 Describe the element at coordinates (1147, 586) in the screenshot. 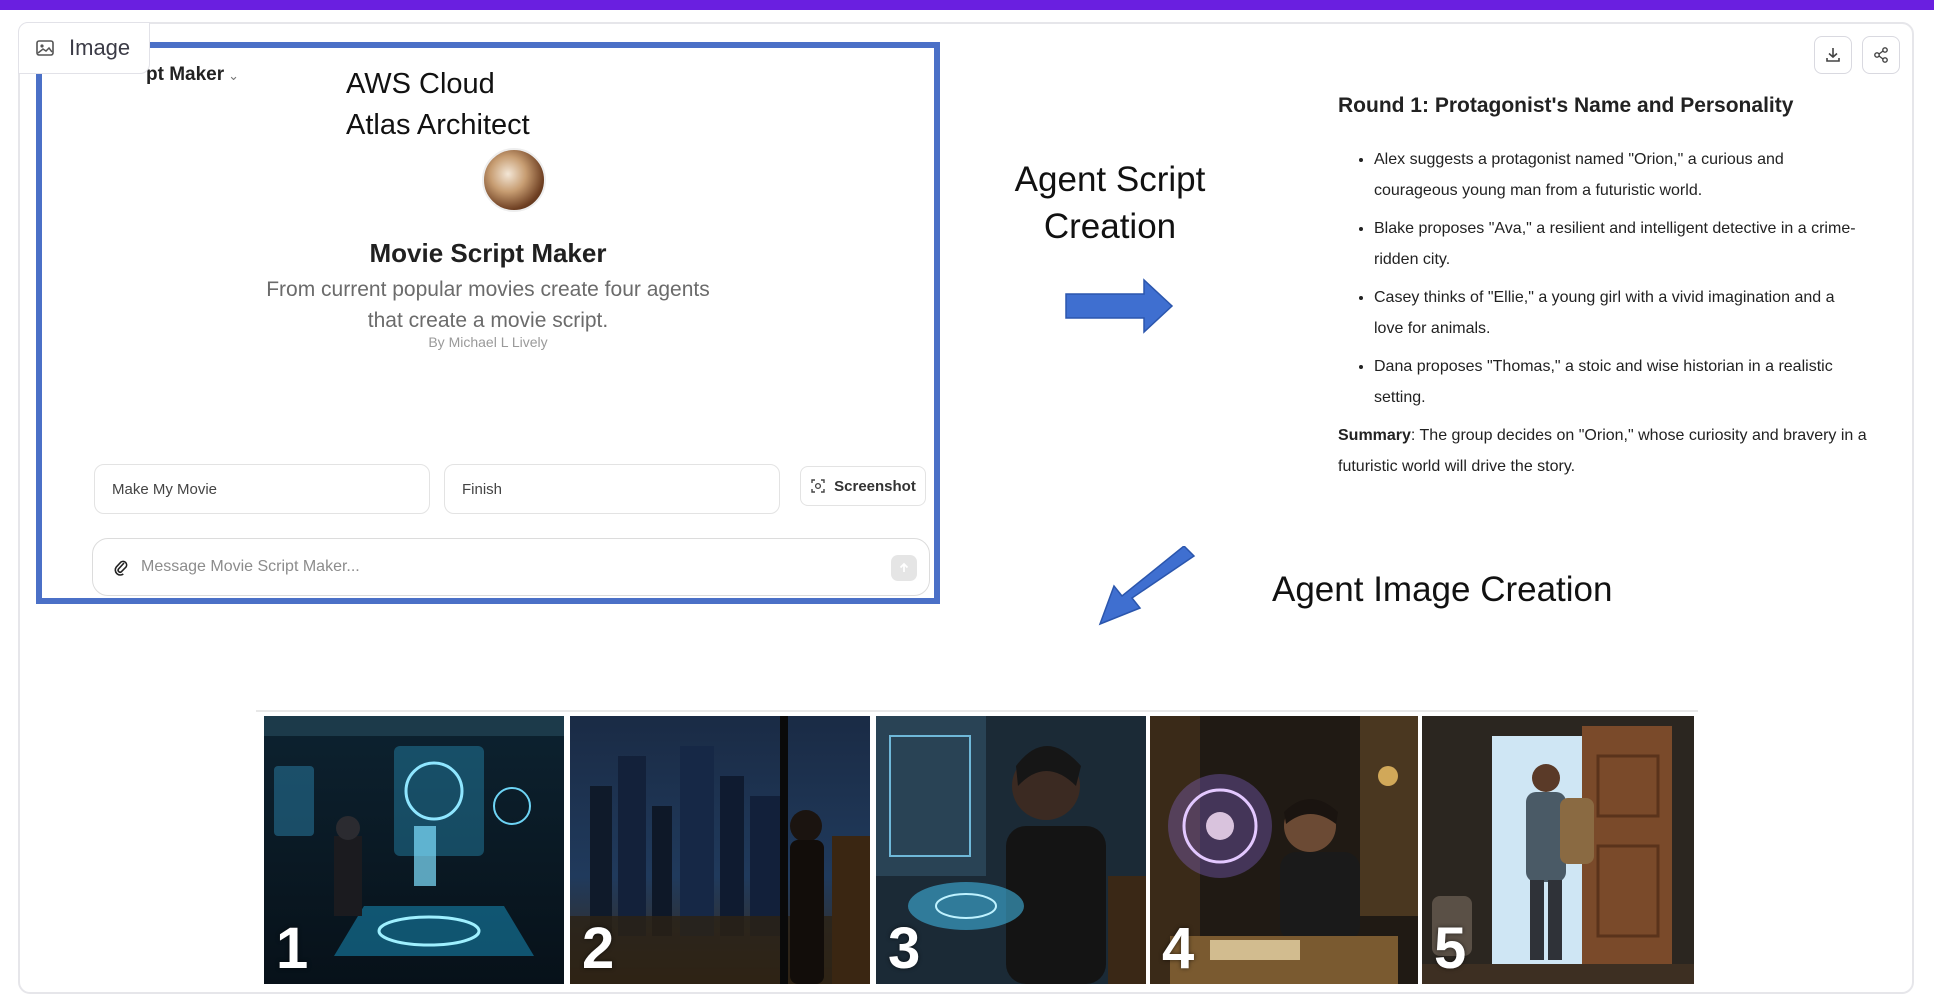

I see `arrow-down-left-icon` at that location.